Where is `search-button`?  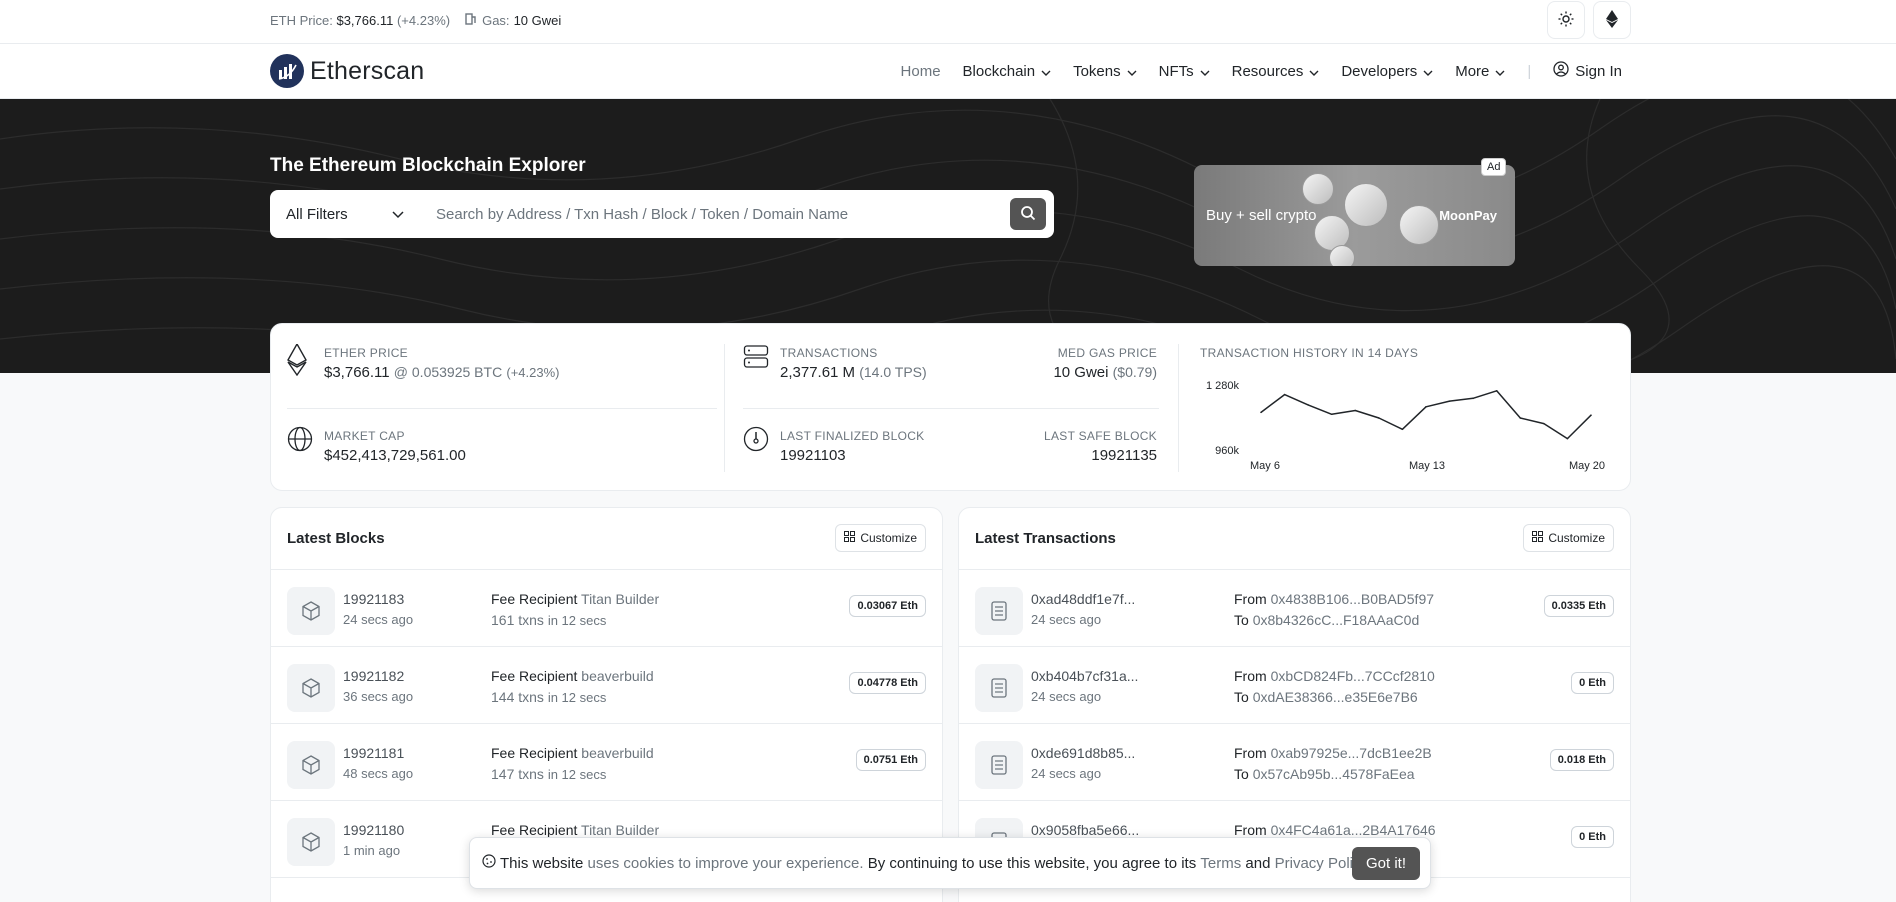 search-button is located at coordinates (1028, 214).